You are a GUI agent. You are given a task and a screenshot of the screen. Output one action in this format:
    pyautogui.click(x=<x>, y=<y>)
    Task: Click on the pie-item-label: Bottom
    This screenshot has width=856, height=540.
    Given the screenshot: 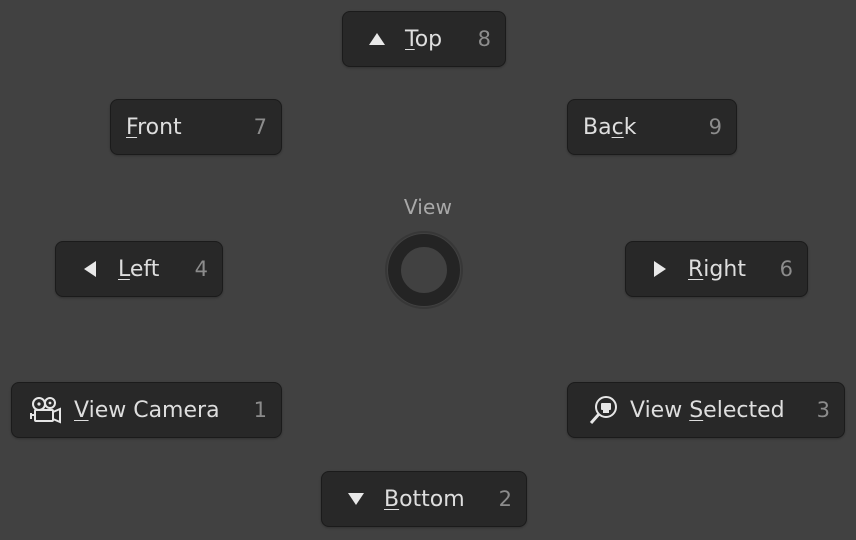 What is the action you would take?
    pyautogui.click(x=424, y=499)
    